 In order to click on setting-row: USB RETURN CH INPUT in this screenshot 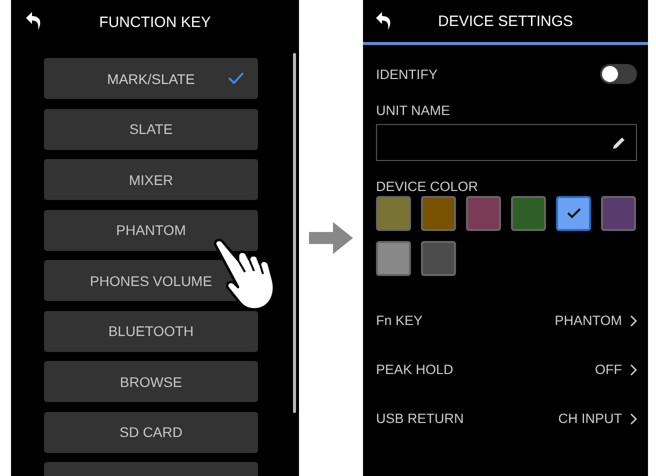, I will do `click(506, 418)`.